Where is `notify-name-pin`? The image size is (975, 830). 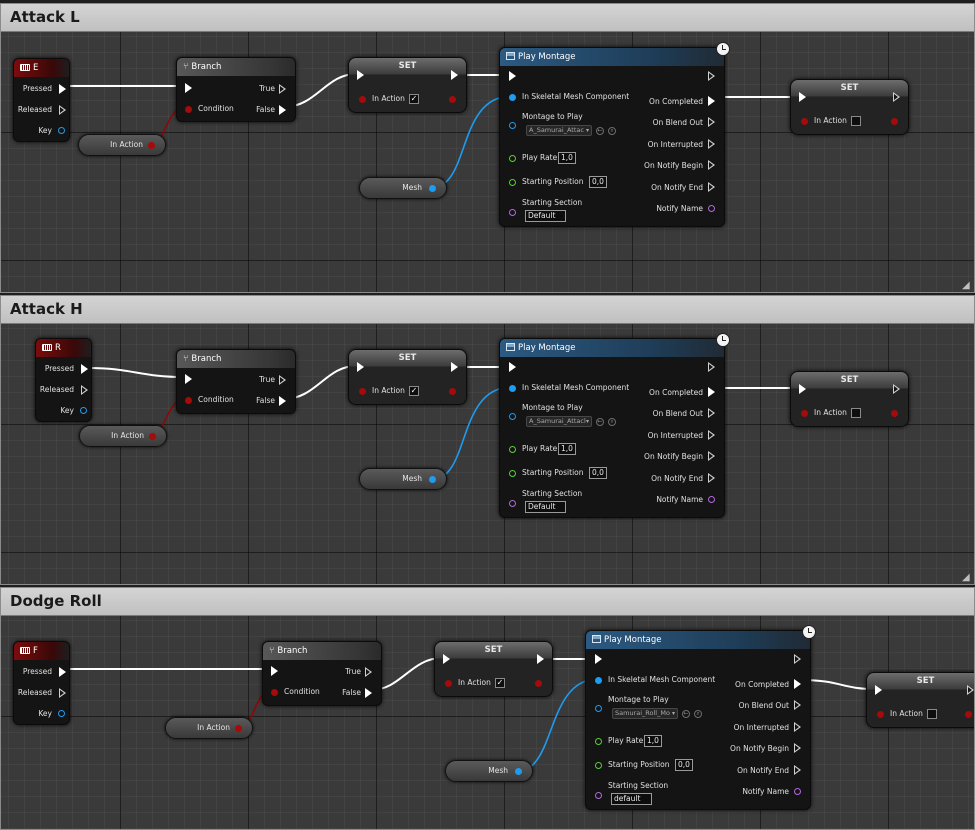
notify-name-pin is located at coordinates (797, 791).